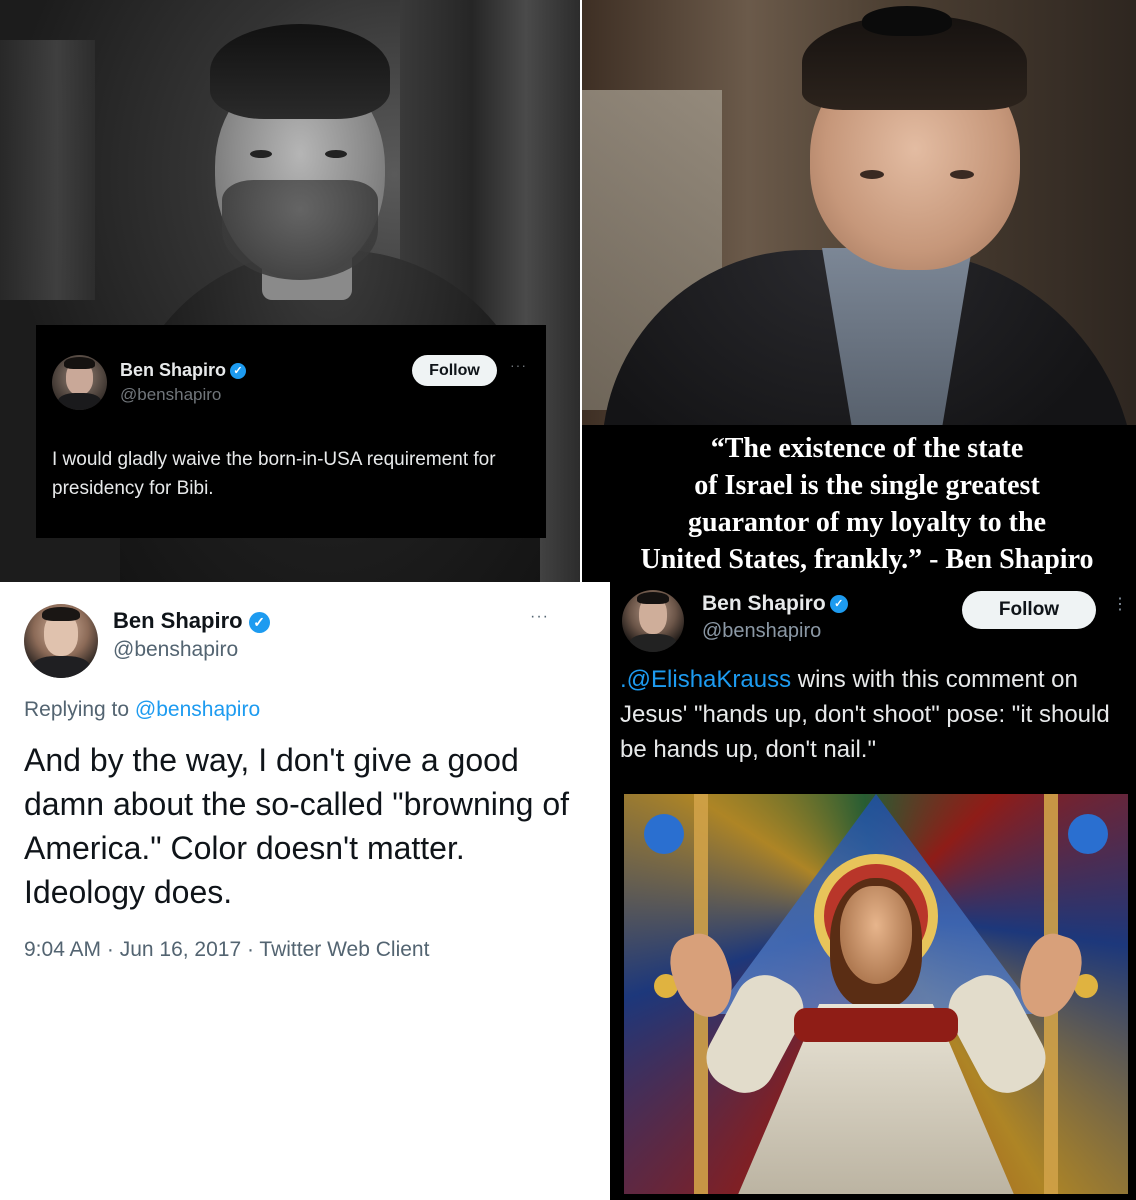 Image resolution: width=1136 pixels, height=1200 pixels. What do you see at coordinates (197, 709) in the screenshot?
I see `replying-to-link: @benshapiro` at bounding box center [197, 709].